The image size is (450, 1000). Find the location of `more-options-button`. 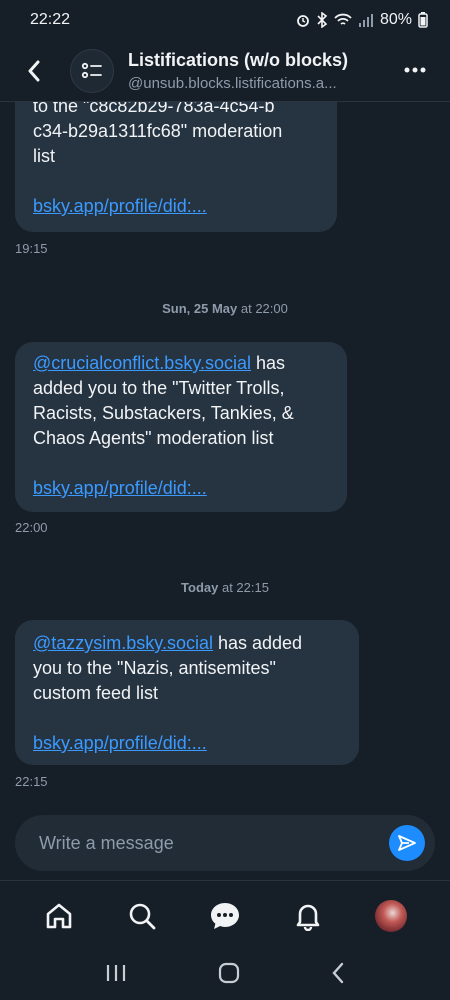

more-options-button is located at coordinates (415, 69).